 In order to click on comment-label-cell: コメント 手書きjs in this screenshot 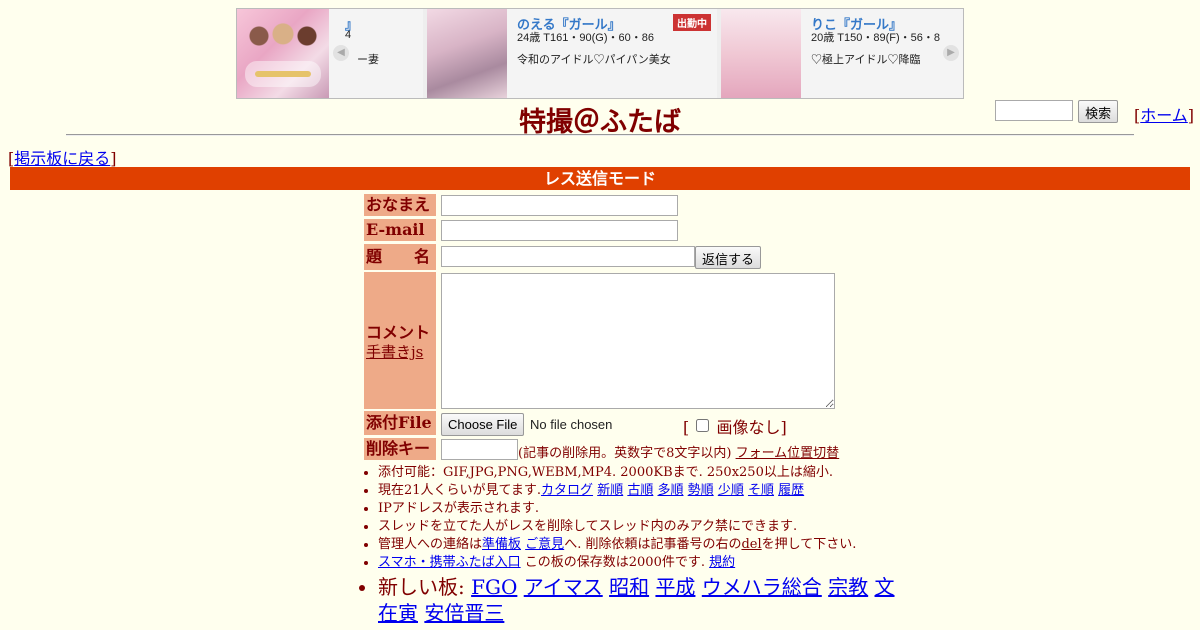, I will do `click(400, 340)`.